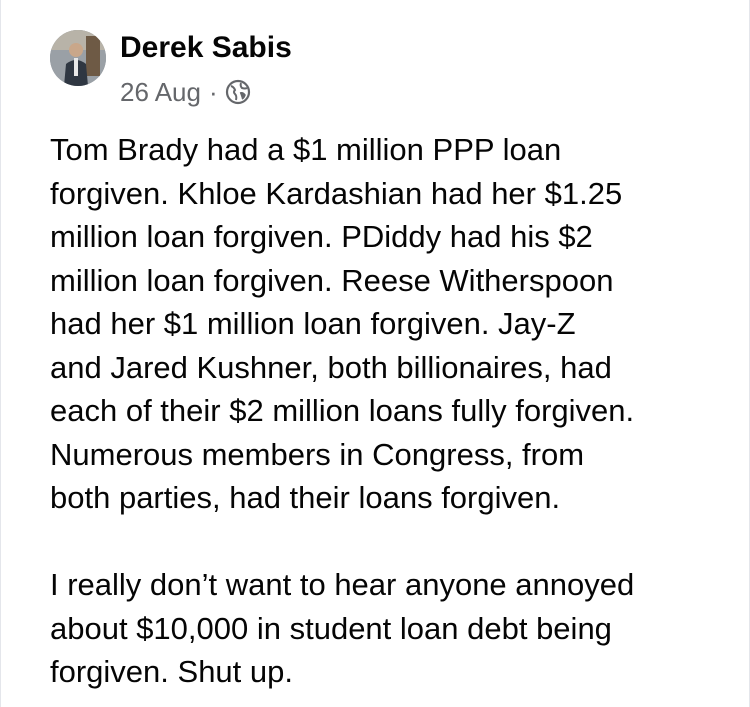  Describe the element at coordinates (206, 48) in the screenshot. I see `author-name: Derek Sabis` at that location.